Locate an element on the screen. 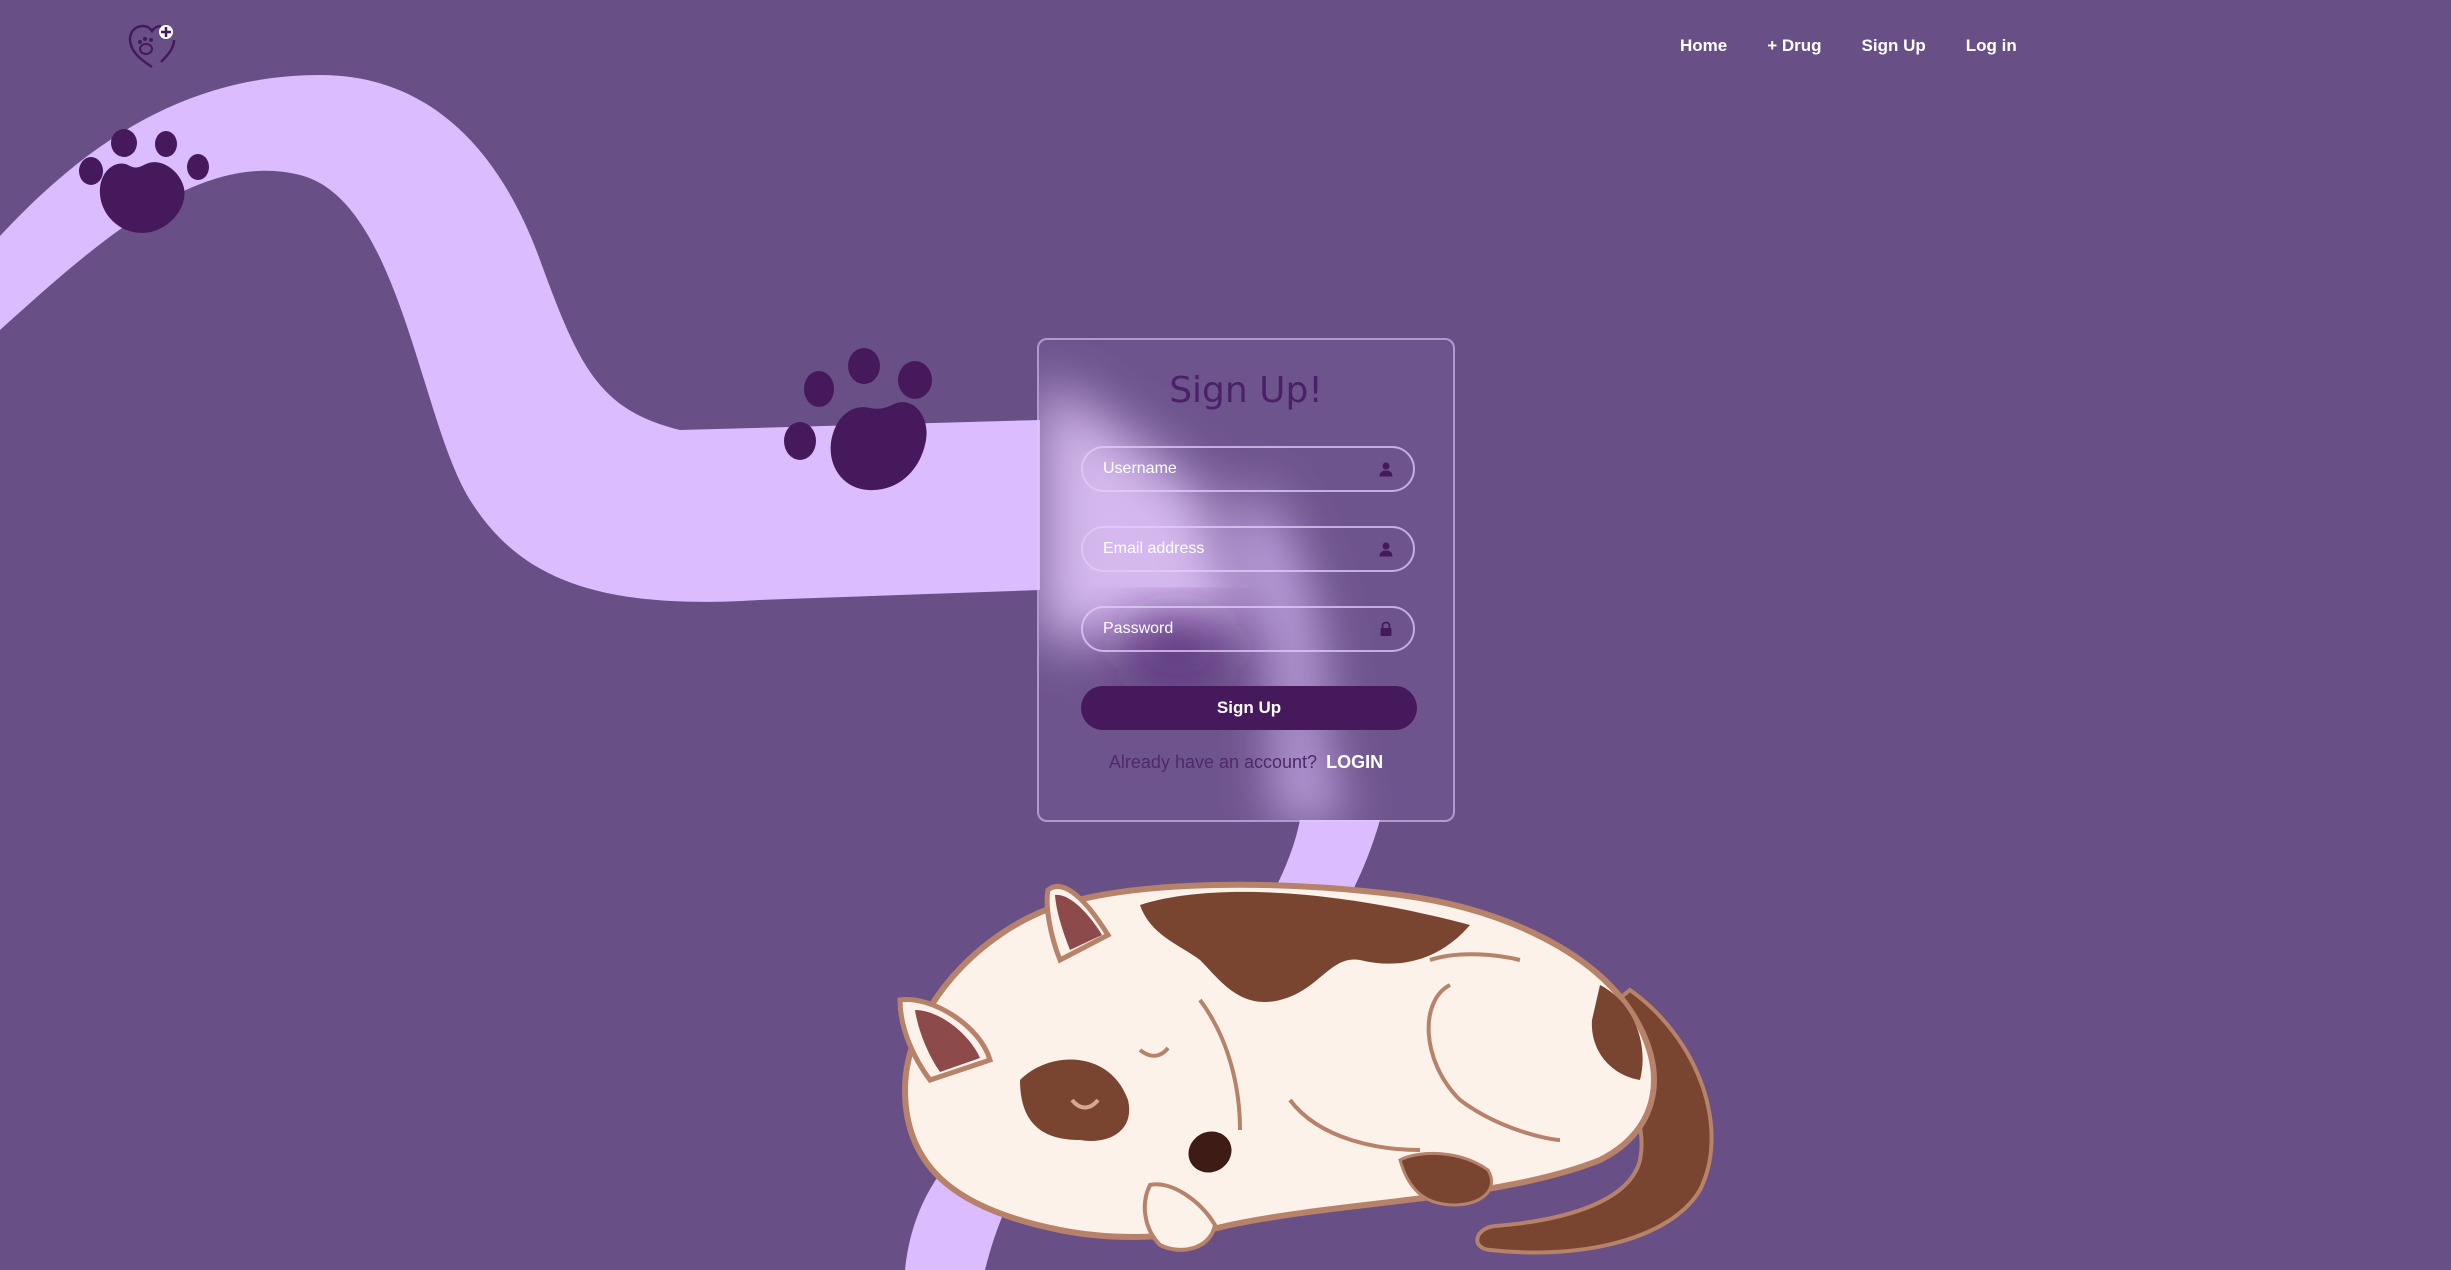  password-field is located at coordinates (1248, 629).